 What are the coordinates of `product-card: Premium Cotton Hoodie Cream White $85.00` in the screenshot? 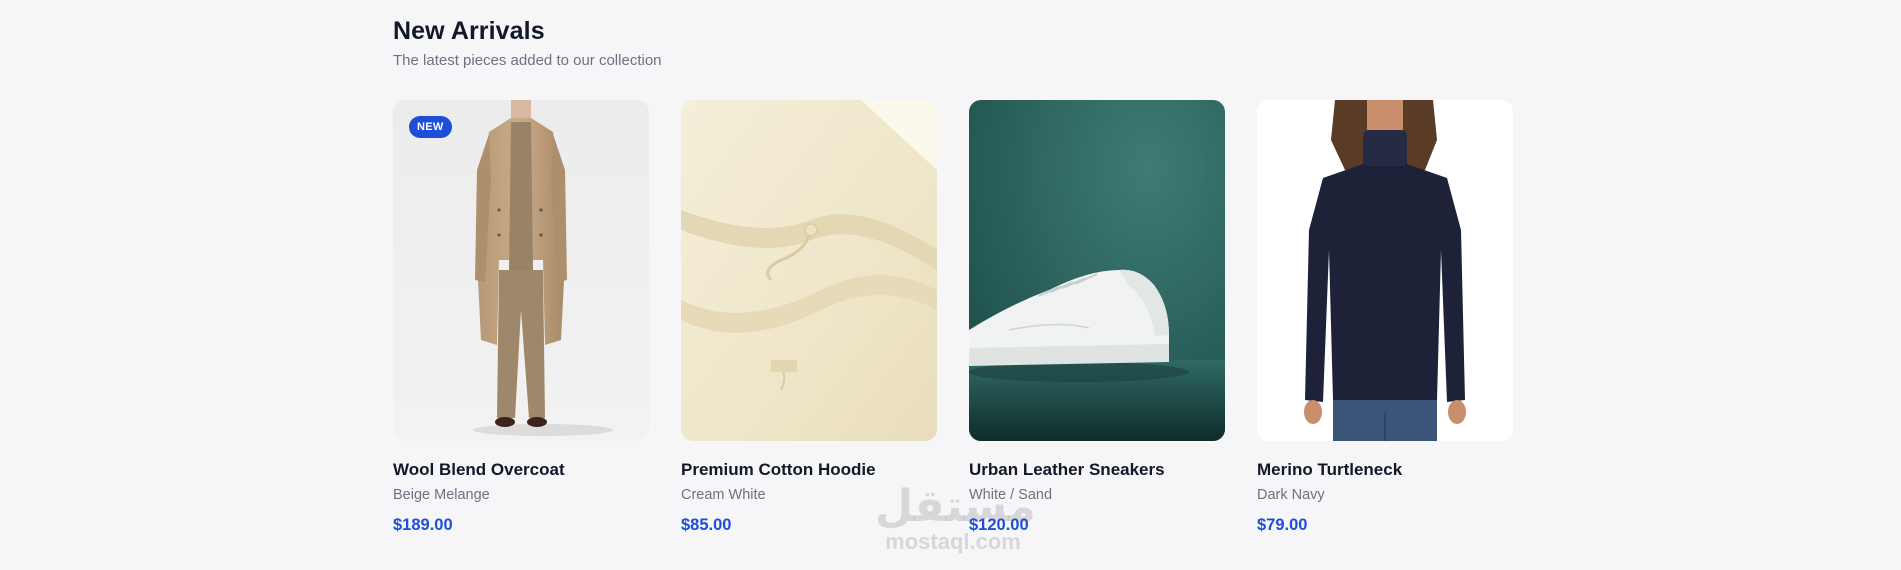 It's located at (809, 317).